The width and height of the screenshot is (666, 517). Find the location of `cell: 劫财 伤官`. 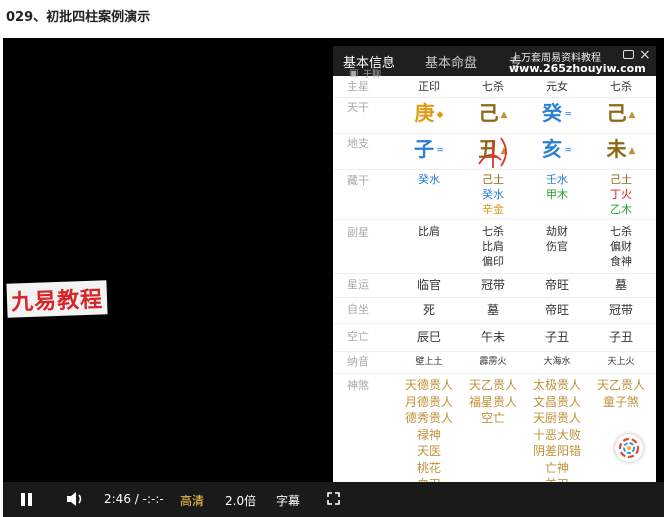

cell: 劫财 伤官 is located at coordinates (557, 248).